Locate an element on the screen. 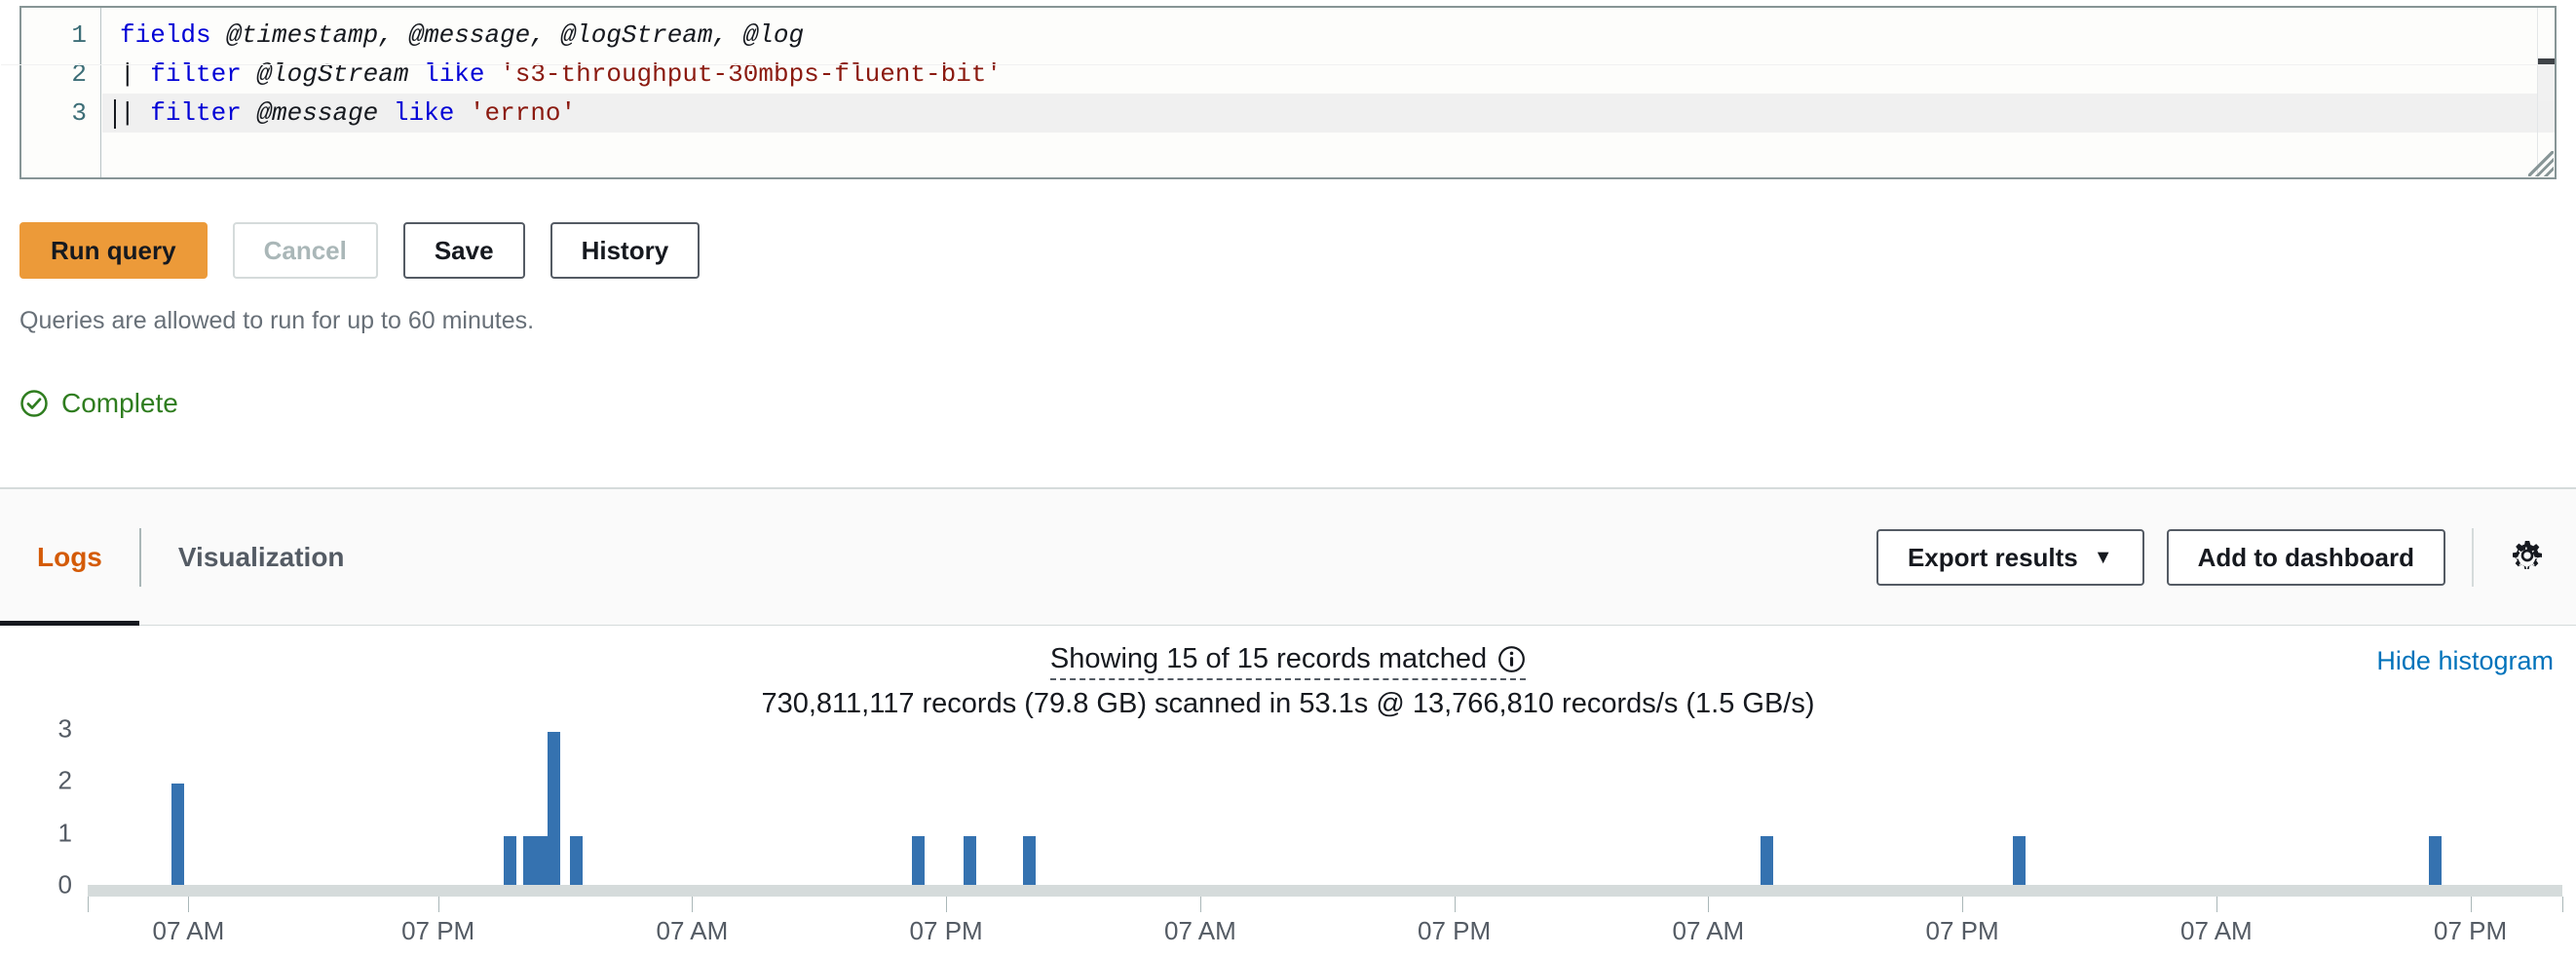  tab-list: Logs Visualization is located at coordinates (191, 557).